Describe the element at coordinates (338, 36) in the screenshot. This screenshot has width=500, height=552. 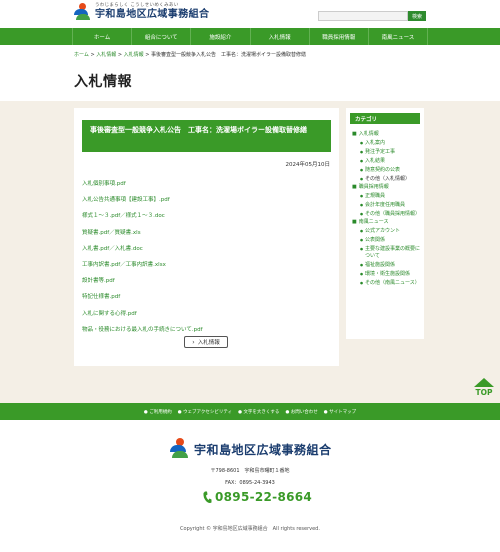
I see `nav-item-recruitment: 職員採用情報` at that location.